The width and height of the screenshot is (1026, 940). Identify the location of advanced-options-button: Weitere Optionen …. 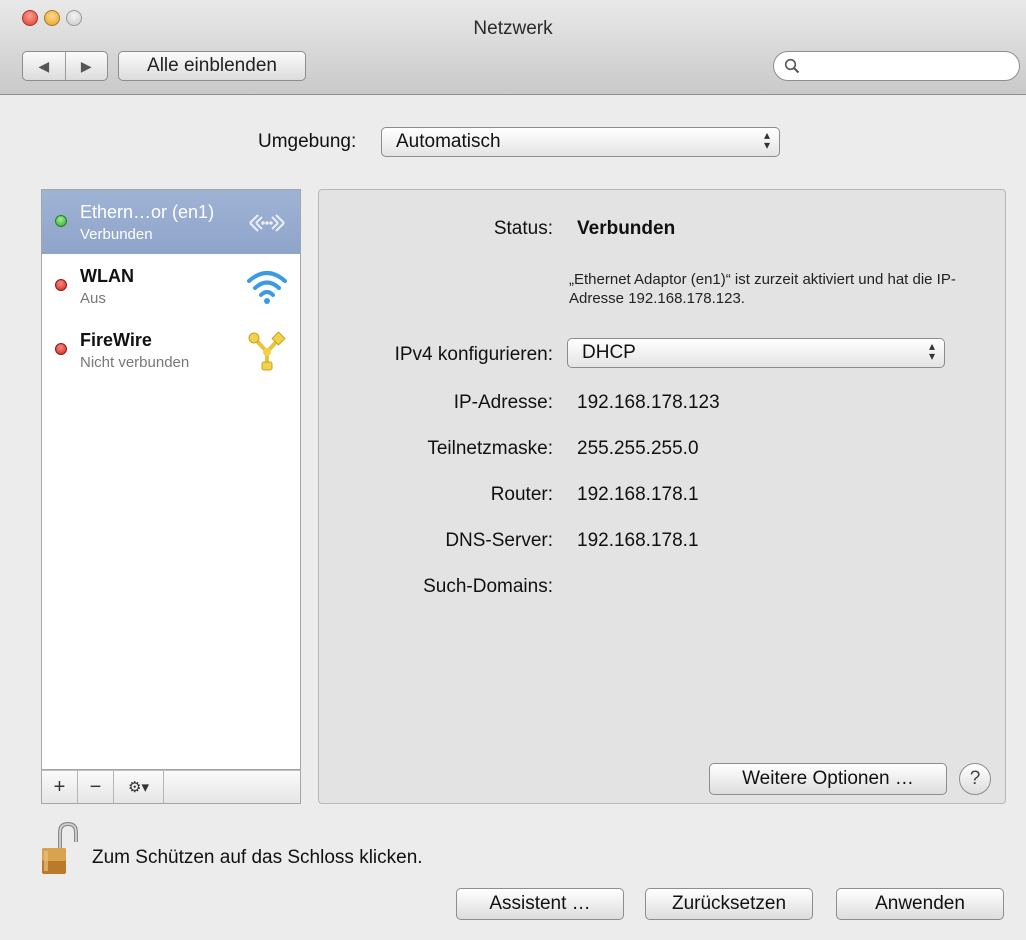
(828, 779).